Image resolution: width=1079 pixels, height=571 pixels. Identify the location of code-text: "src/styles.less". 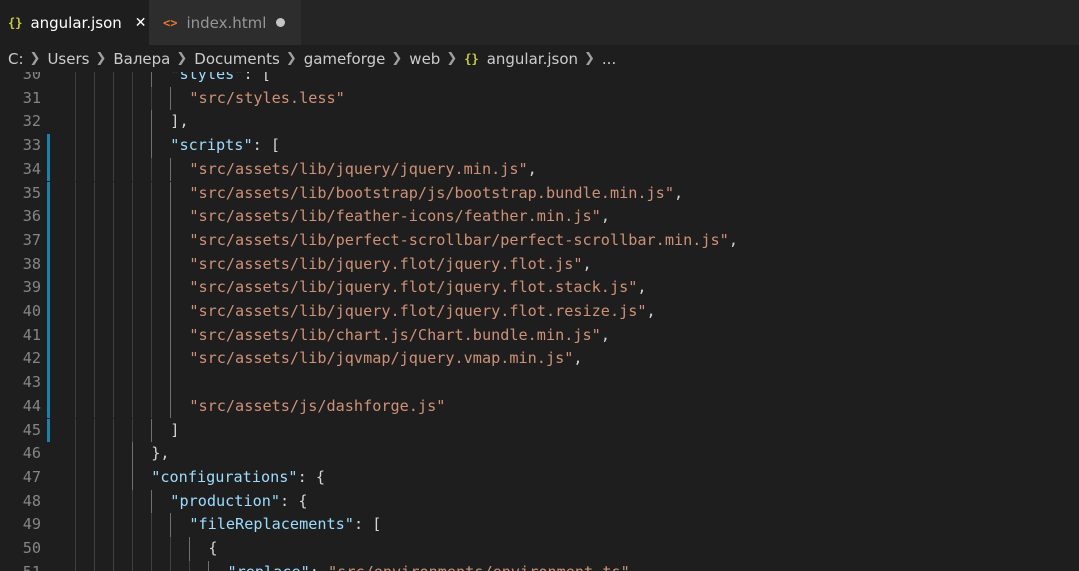
(266, 99).